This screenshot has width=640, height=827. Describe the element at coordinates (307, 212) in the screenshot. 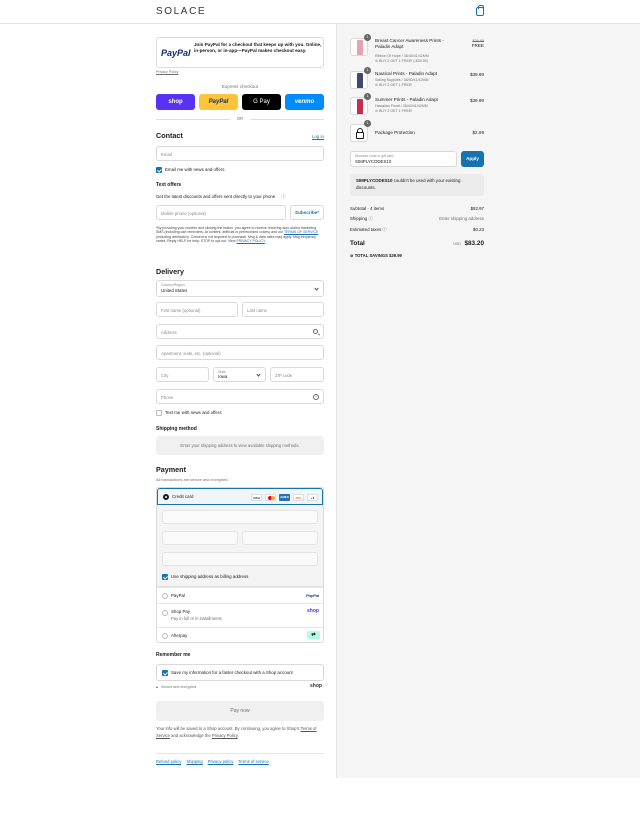

I see `subscribe-button: Subscribe*` at that location.